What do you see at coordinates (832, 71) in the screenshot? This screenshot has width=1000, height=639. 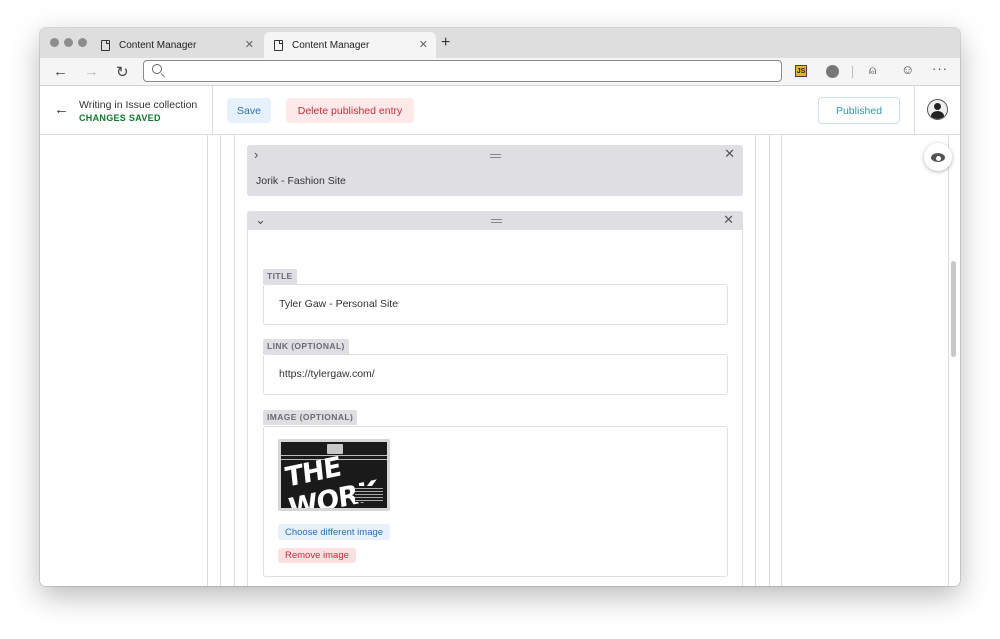 I see `ghostery-extension-icon` at bounding box center [832, 71].